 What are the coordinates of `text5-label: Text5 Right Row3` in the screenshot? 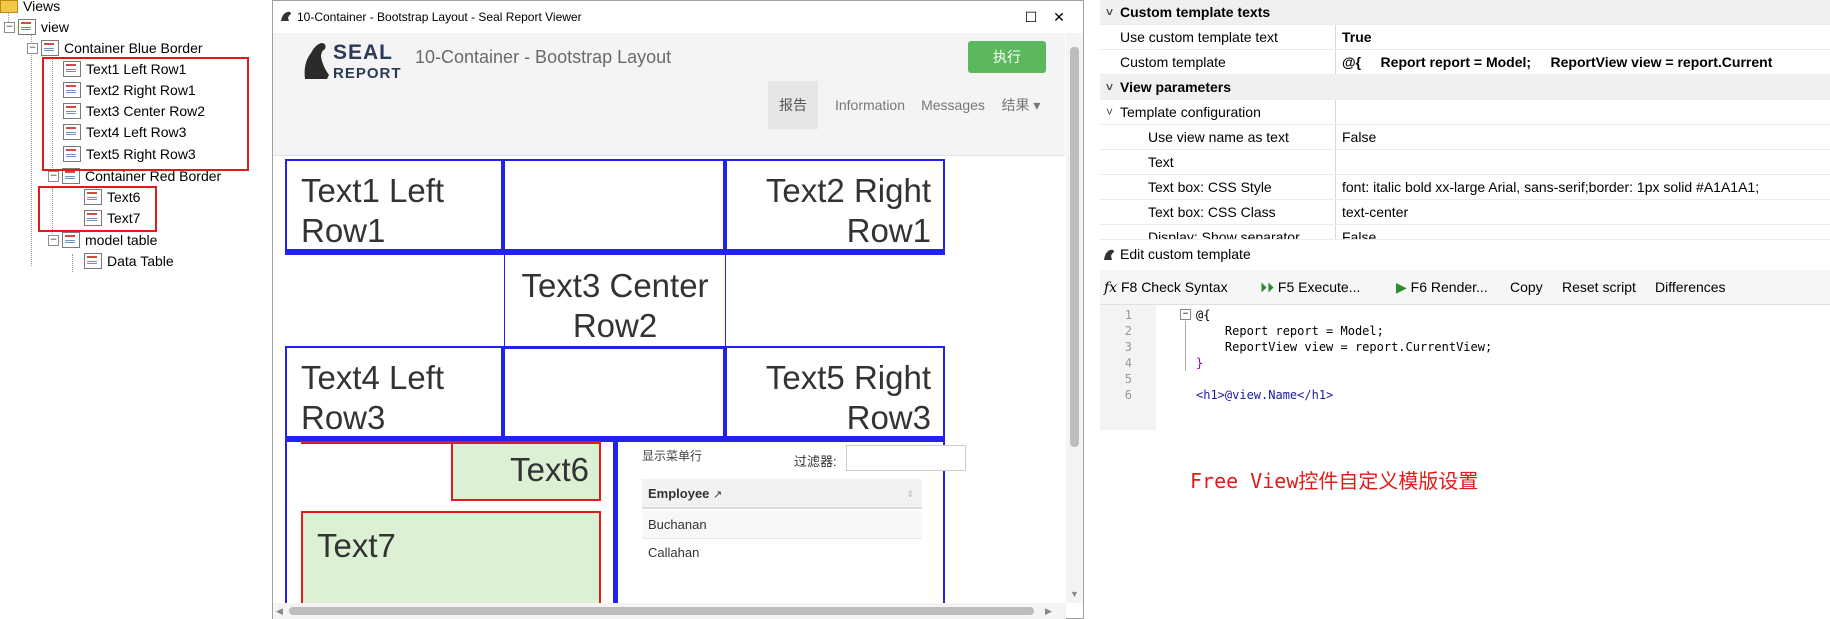 It's located at (848, 397).